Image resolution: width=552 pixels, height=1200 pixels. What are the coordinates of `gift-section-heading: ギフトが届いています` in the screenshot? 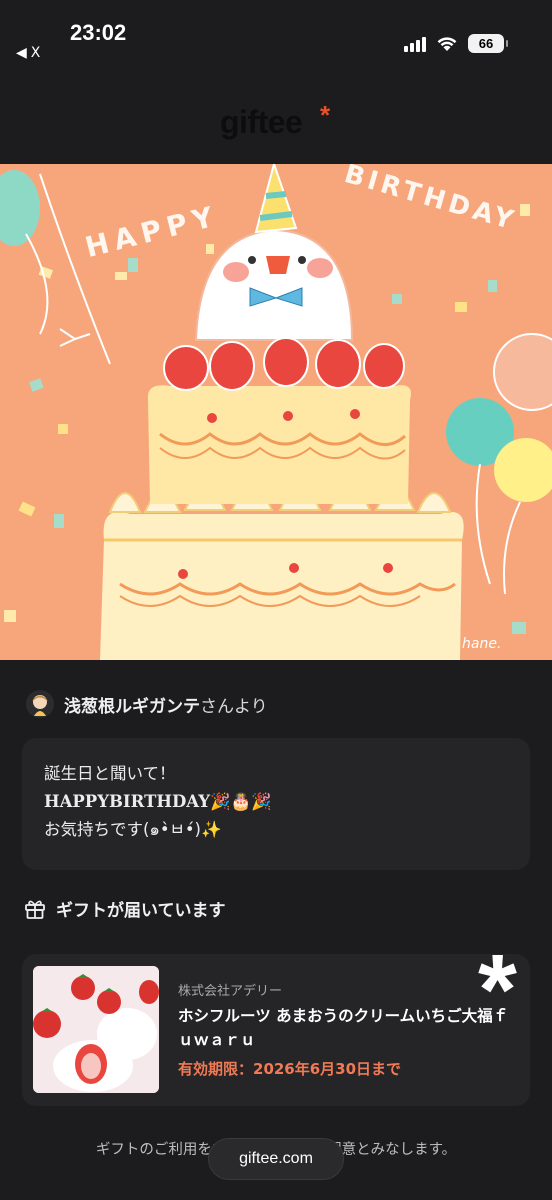 It's located at (125, 908).